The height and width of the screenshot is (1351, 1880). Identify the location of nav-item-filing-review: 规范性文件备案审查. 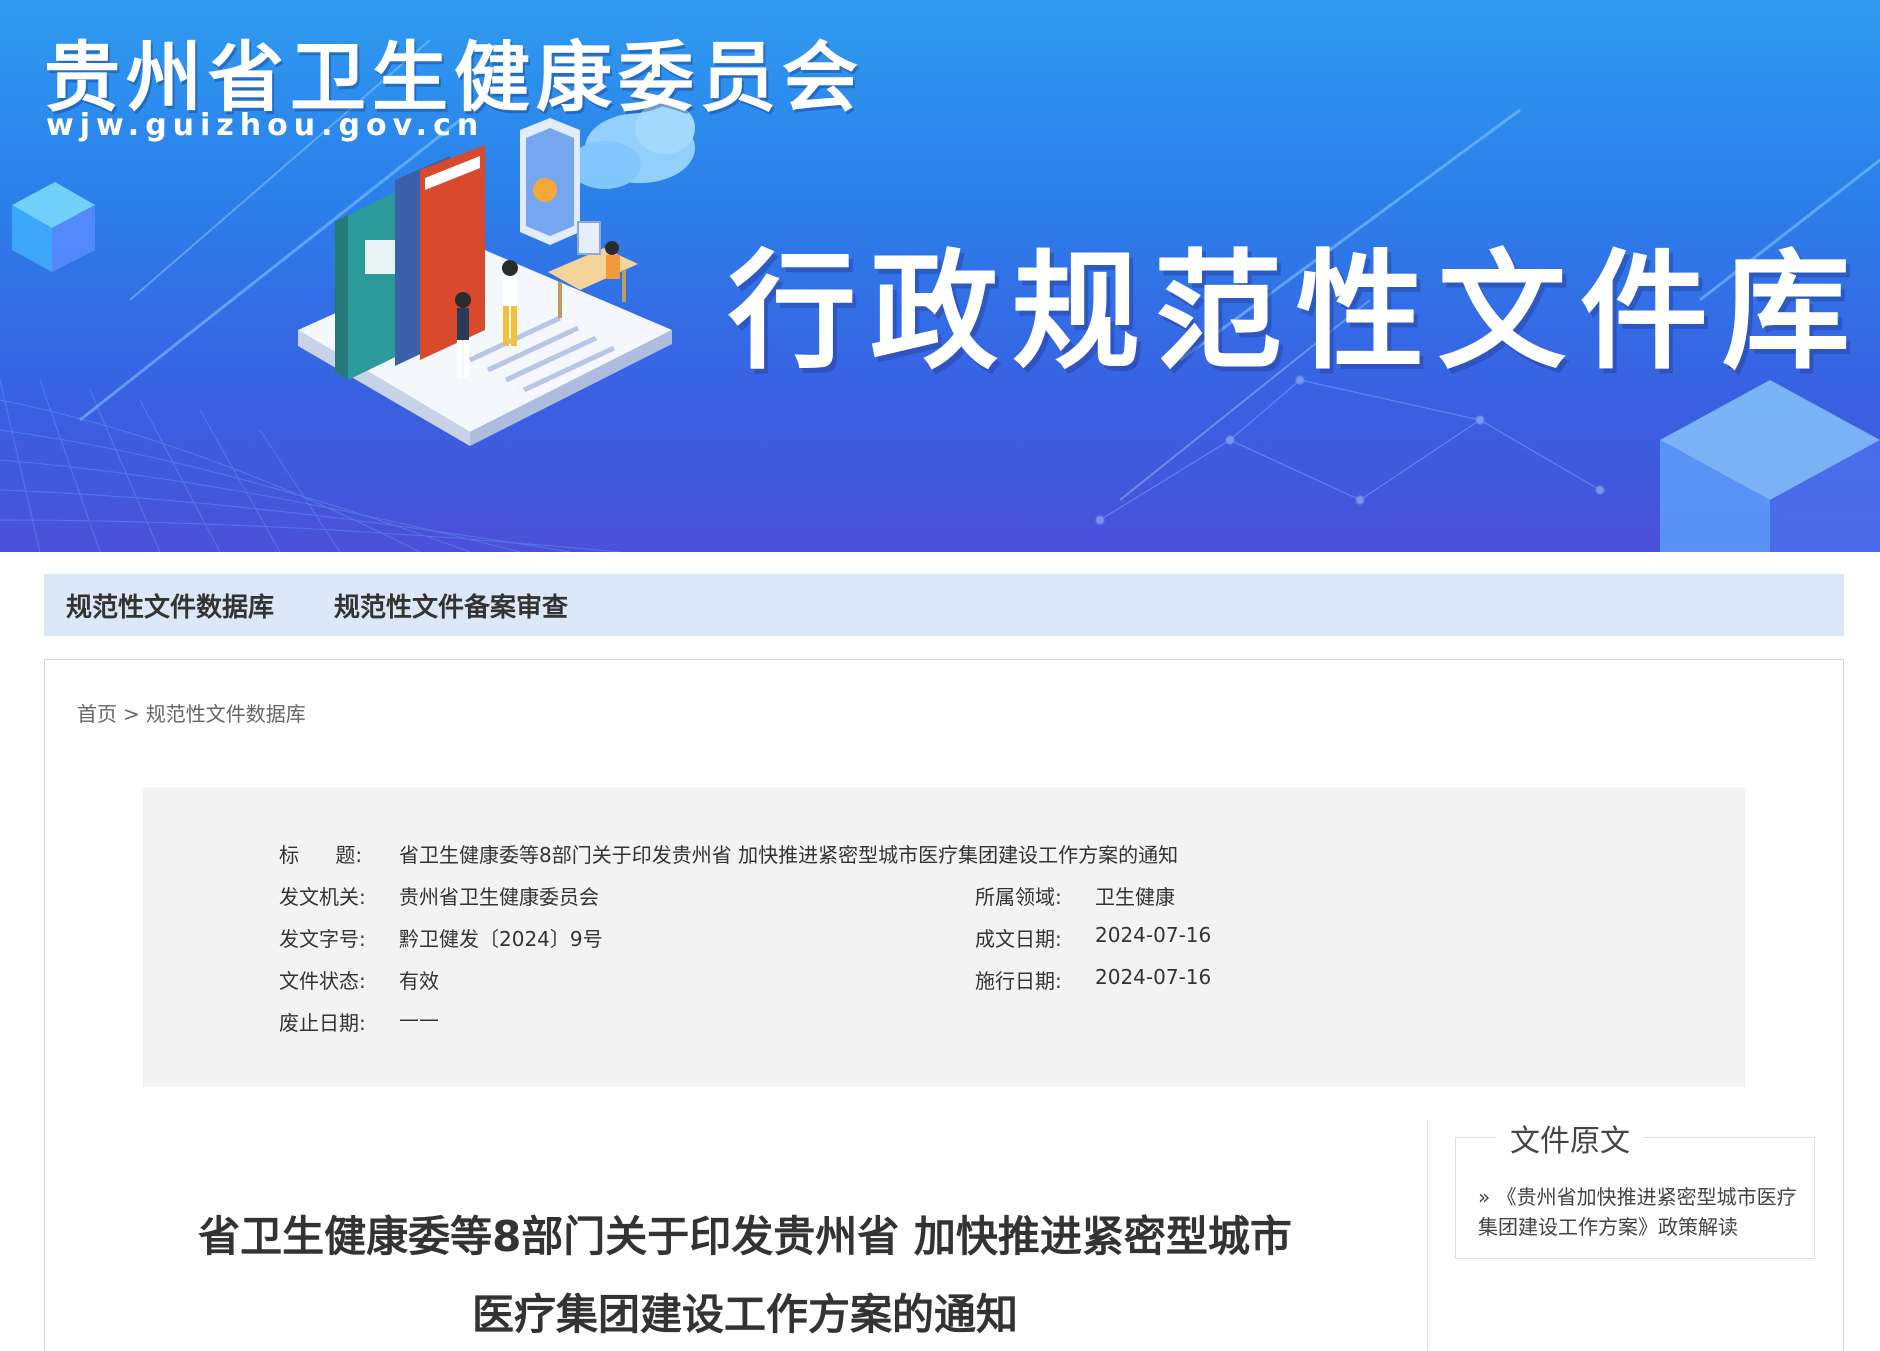
(451, 605).